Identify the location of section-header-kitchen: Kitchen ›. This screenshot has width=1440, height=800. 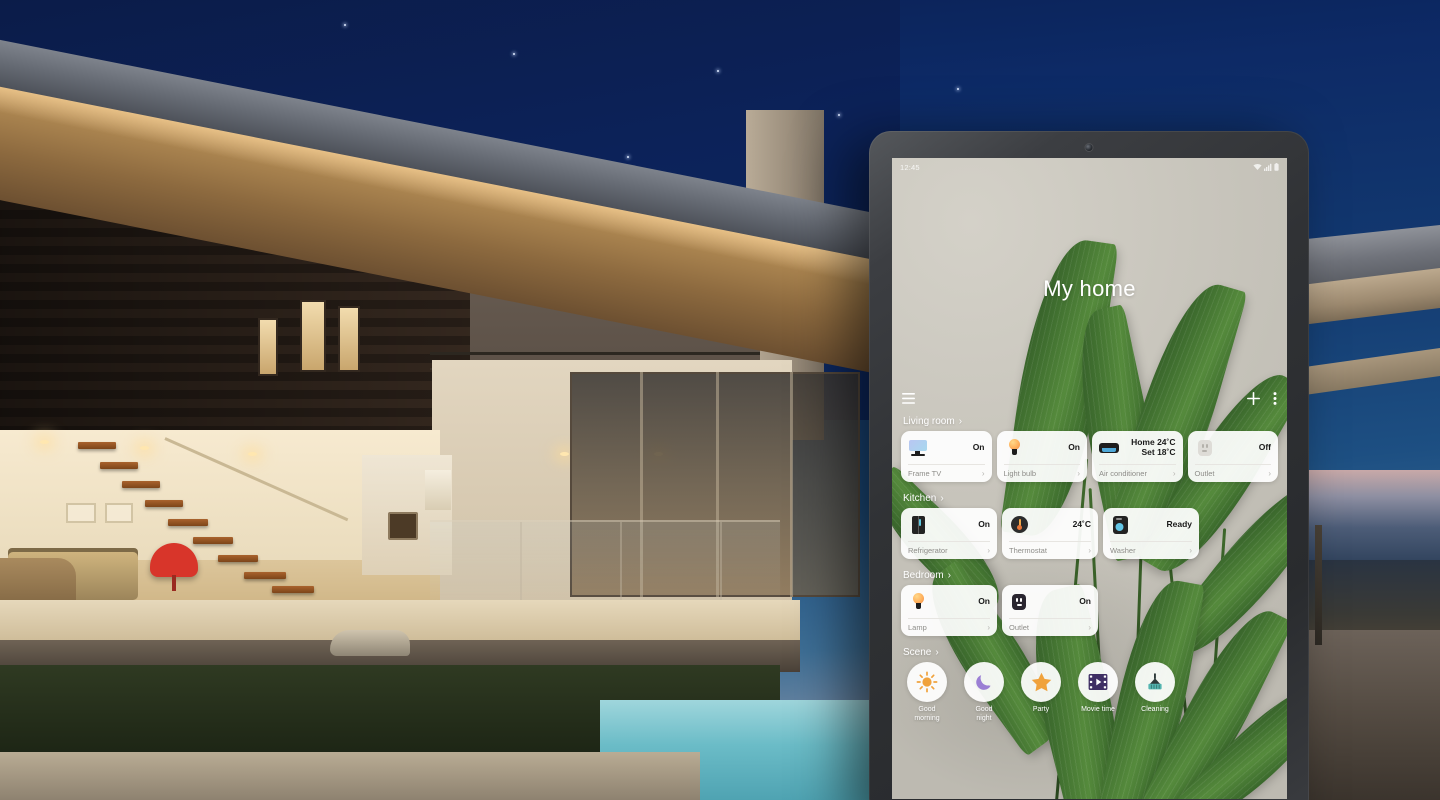
(1090, 498).